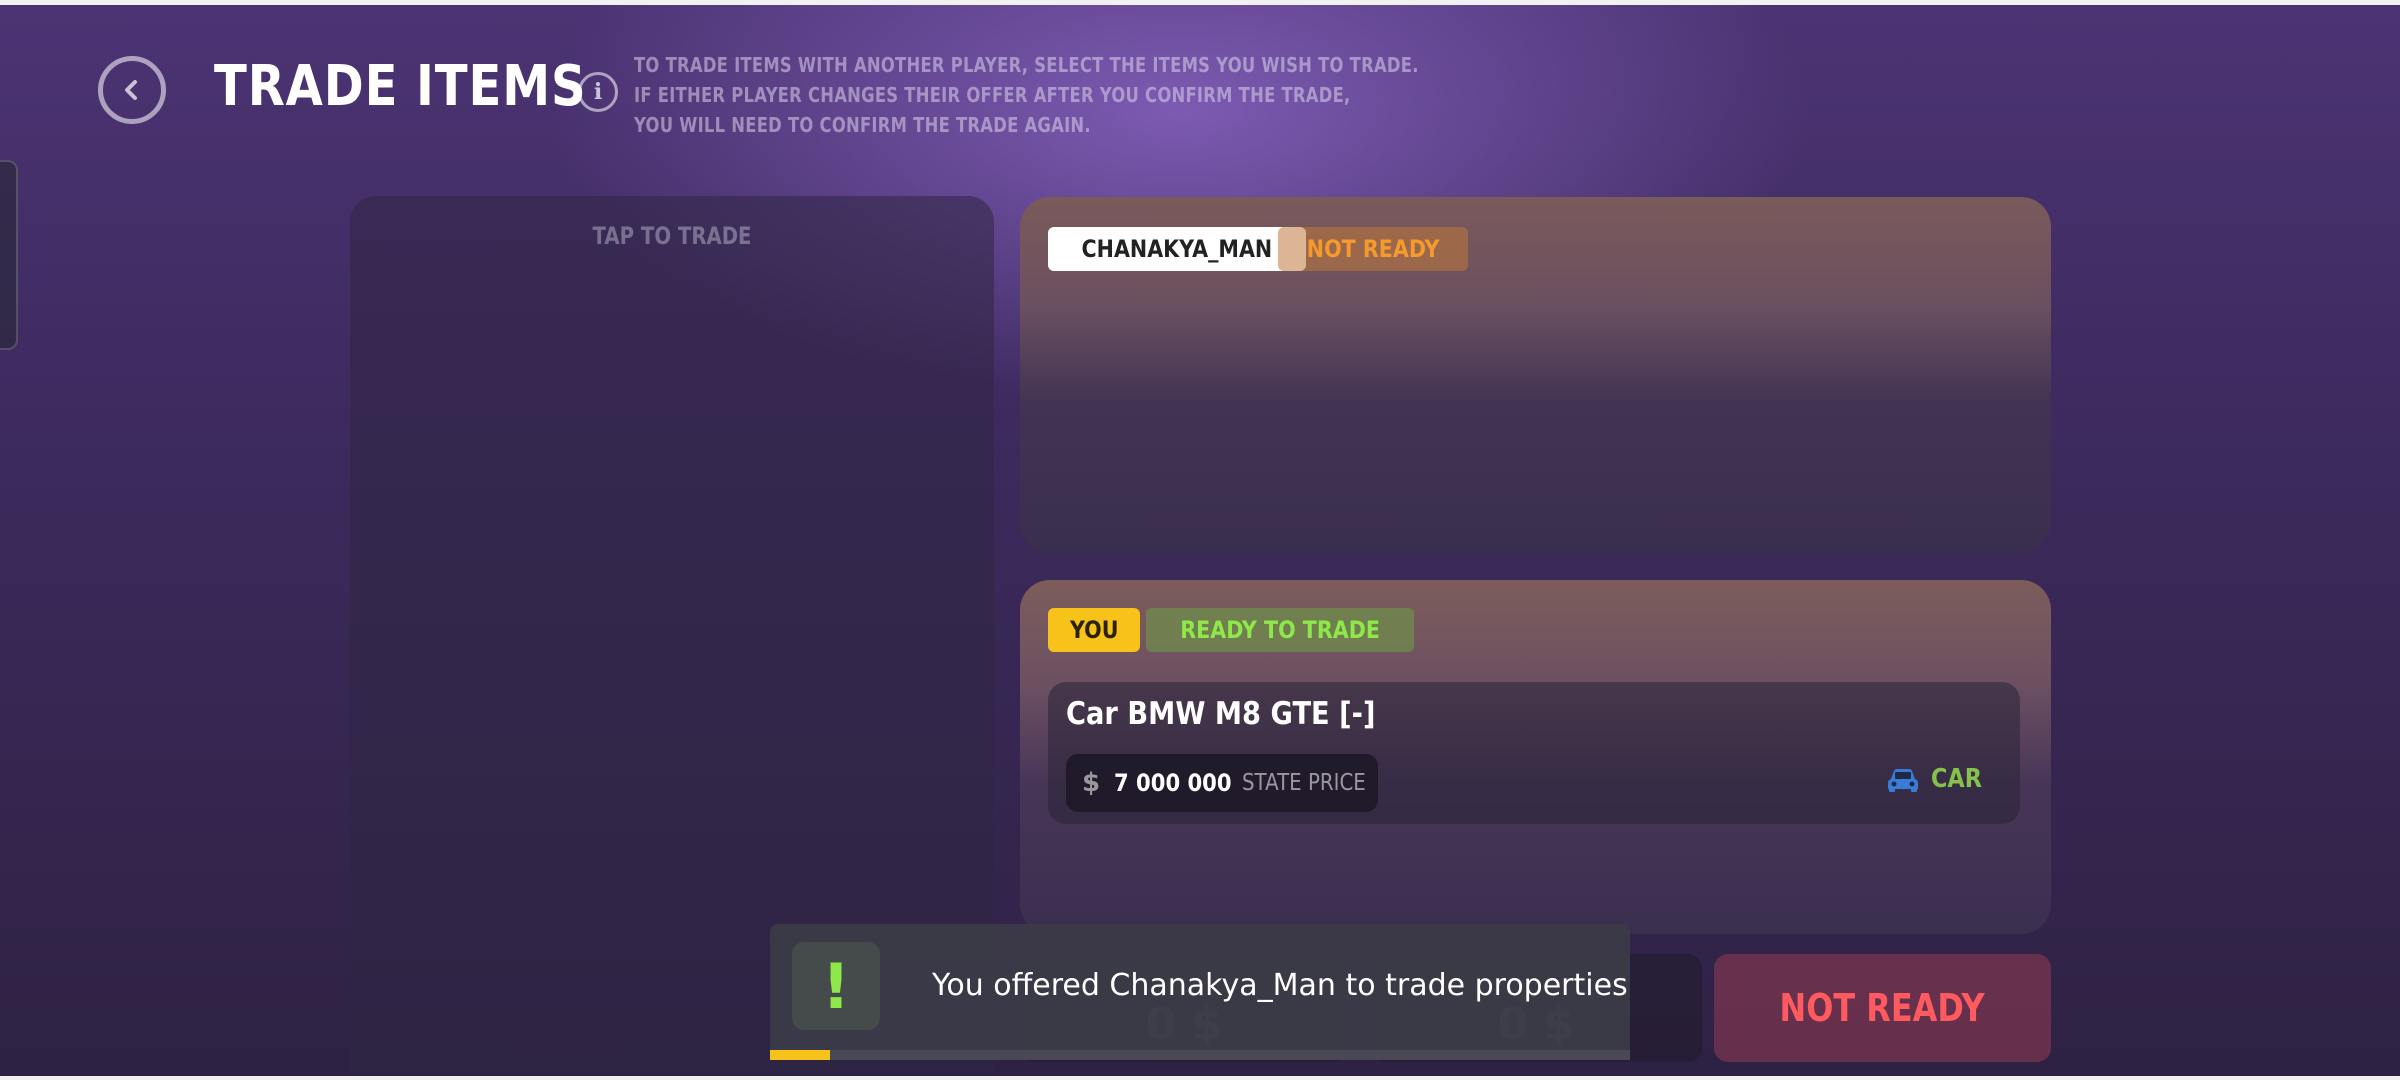 The image size is (2400, 1080). What do you see at coordinates (1091, 783) in the screenshot?
I see `currency-symbol: $` at bounding box center [1091, 783].